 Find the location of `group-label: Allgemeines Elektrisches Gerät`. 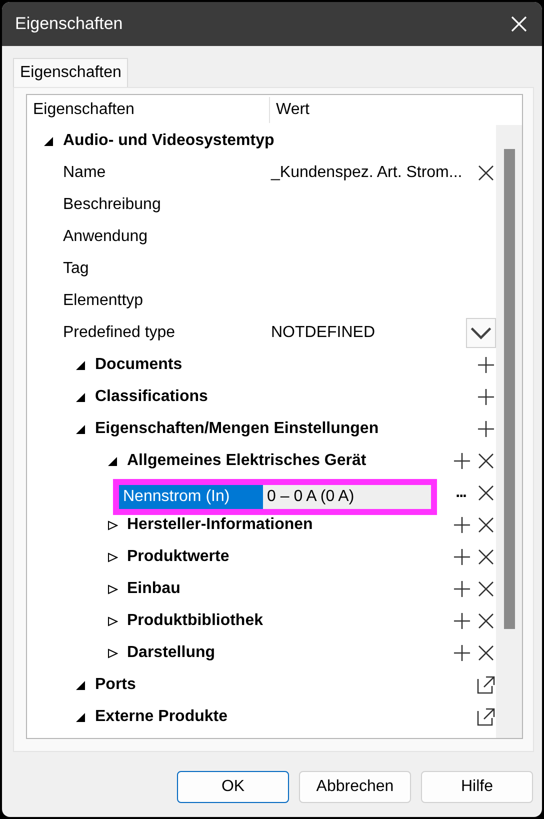

group-label: Allgemeines Elektrisches Gerät is located at coordinates (246, 461).